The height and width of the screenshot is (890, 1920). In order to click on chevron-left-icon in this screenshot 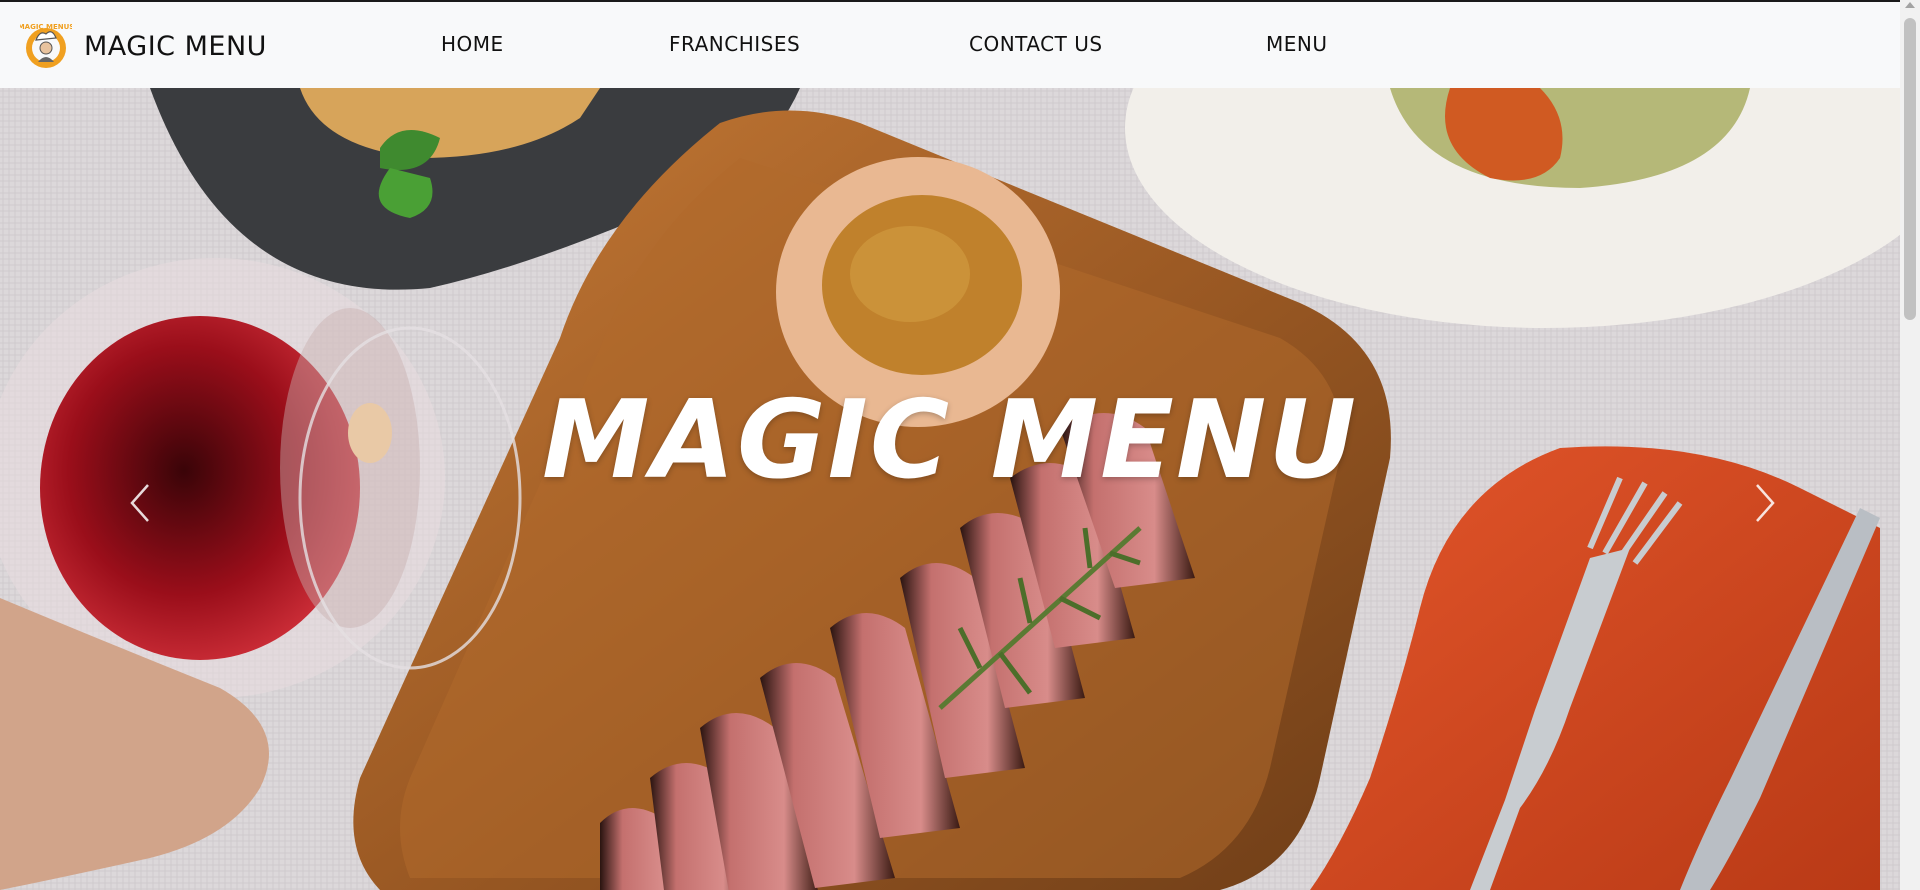, I will do `click(139, 503)`.